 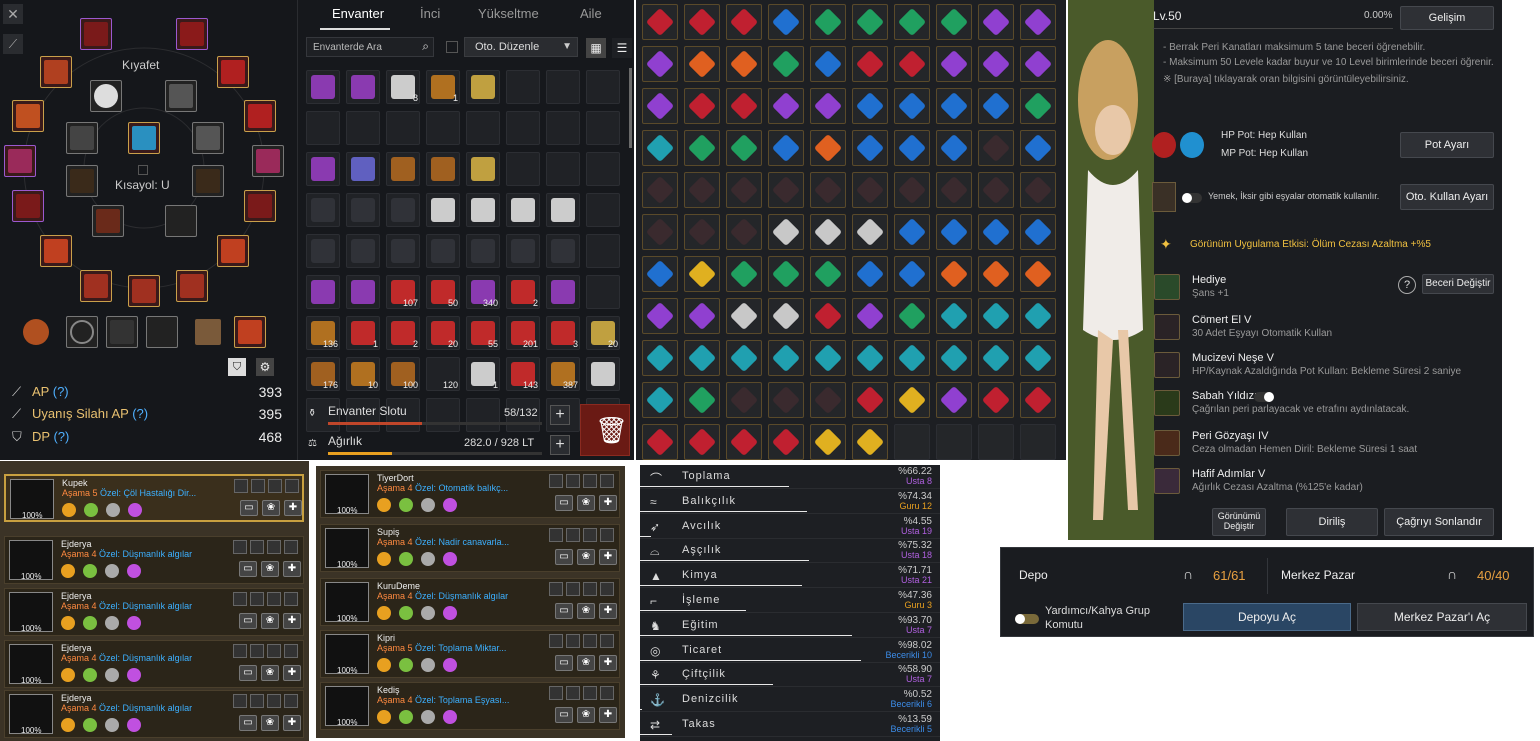 What do you see at coordinates (108, 221) in the screenshot?
I see `awakening-slot` at bounding box center [108, 221].